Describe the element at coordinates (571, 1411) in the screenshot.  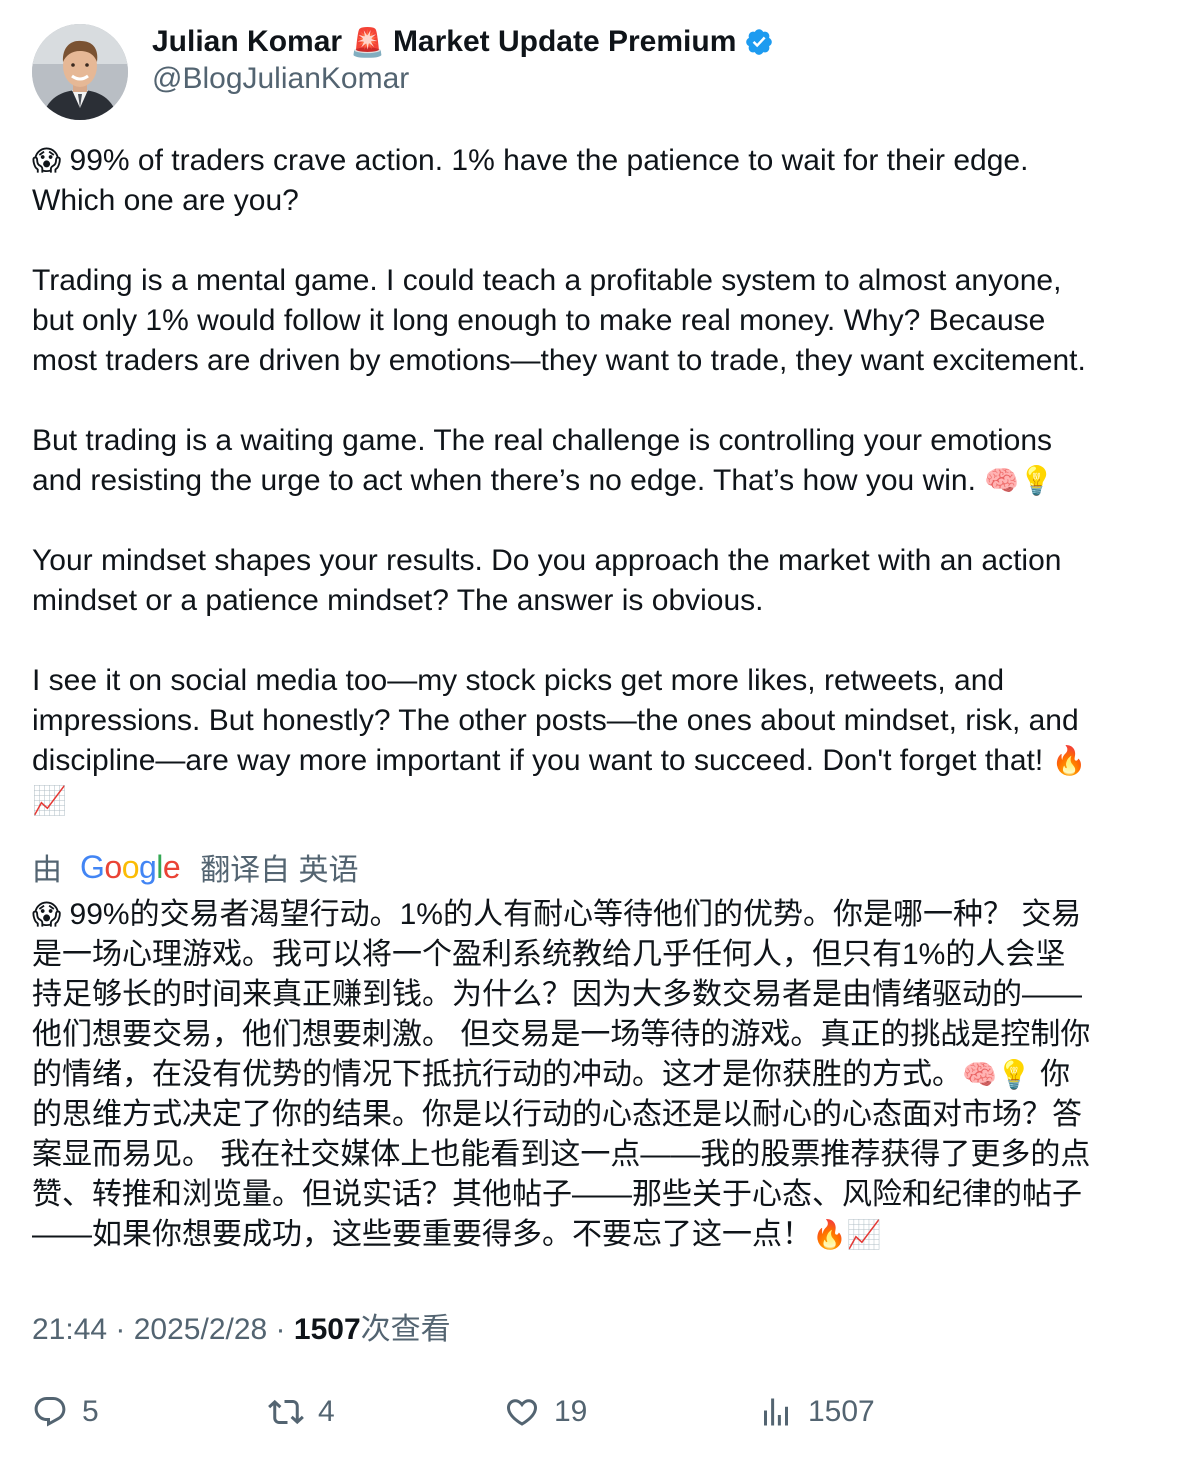
I see `like-count: 19` at that location.